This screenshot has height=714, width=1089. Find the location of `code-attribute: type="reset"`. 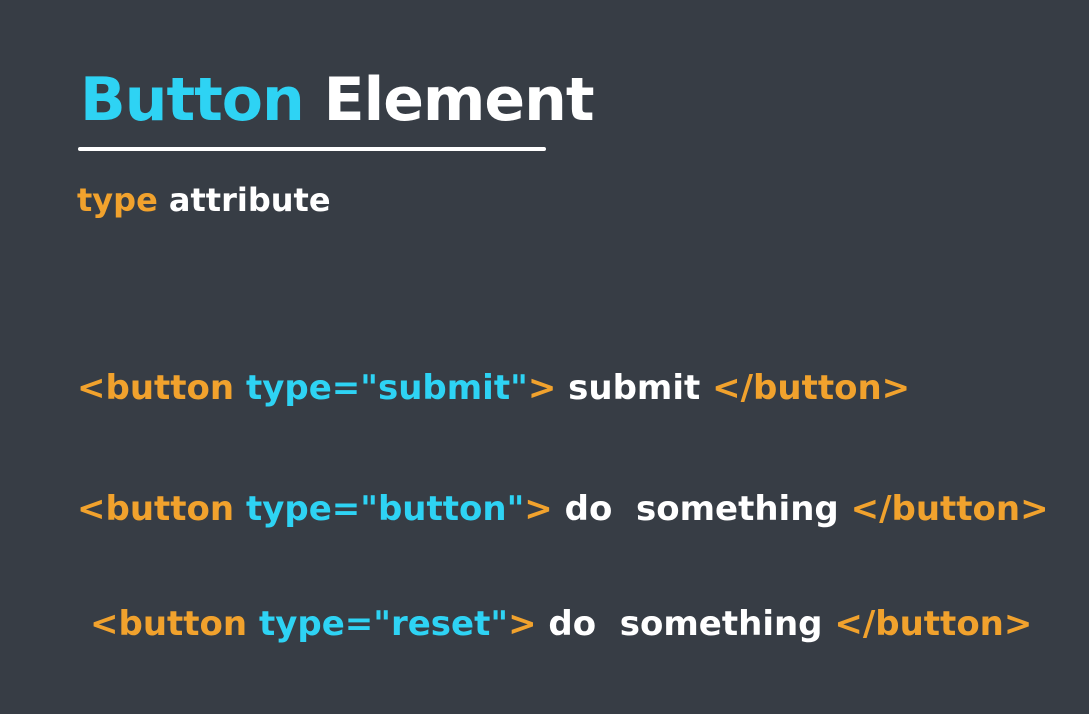

code-attribute: type="reset" is located at coordinates (383, 624).